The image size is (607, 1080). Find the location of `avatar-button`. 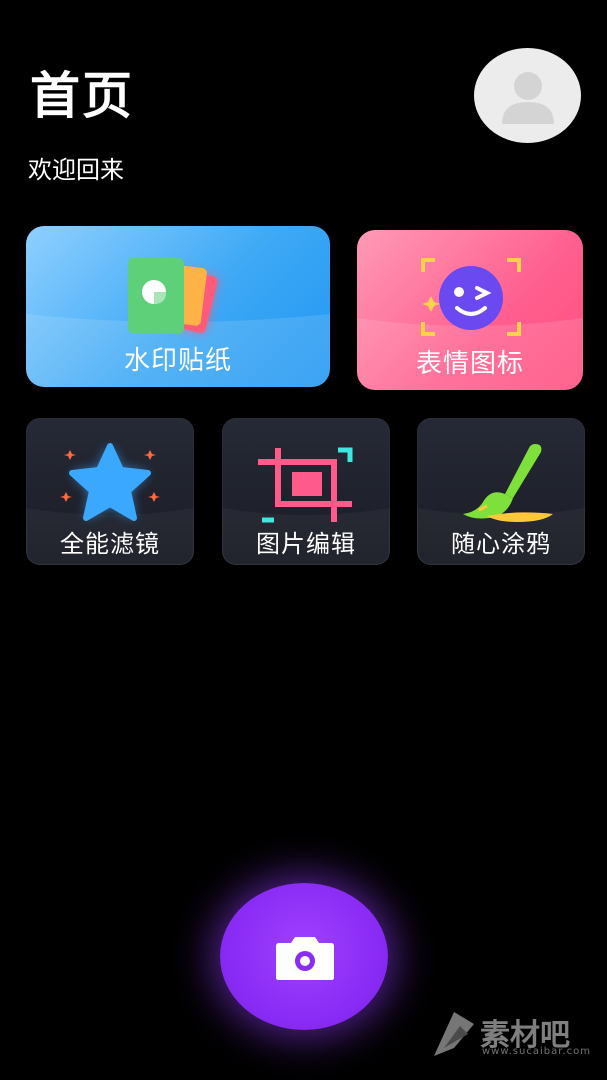

avatar-button is located at coordinates (527, 95).